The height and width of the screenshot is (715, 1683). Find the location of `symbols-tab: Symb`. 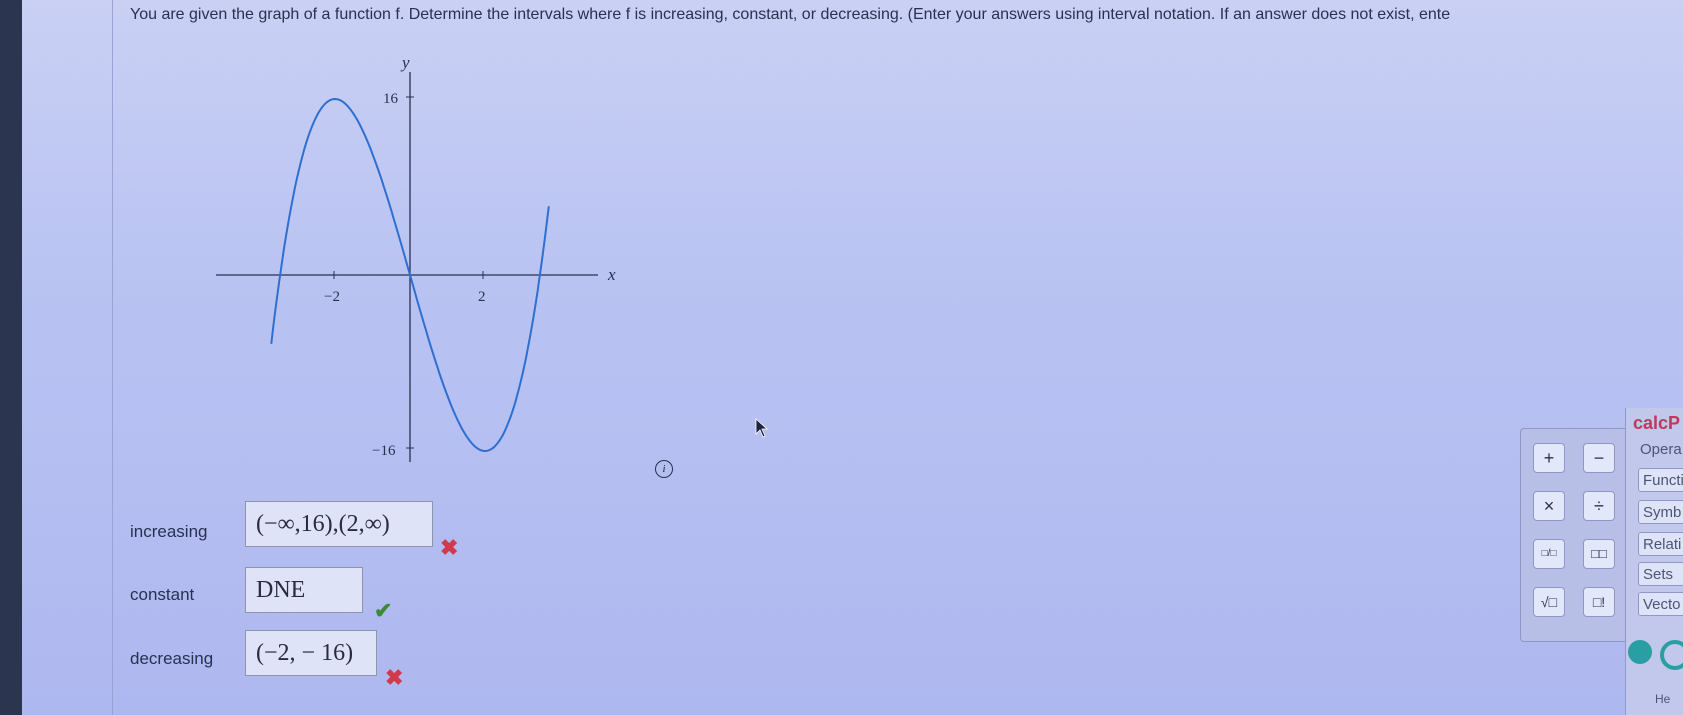

symbols-tab: Symb is located at coordinates (1660, 512).